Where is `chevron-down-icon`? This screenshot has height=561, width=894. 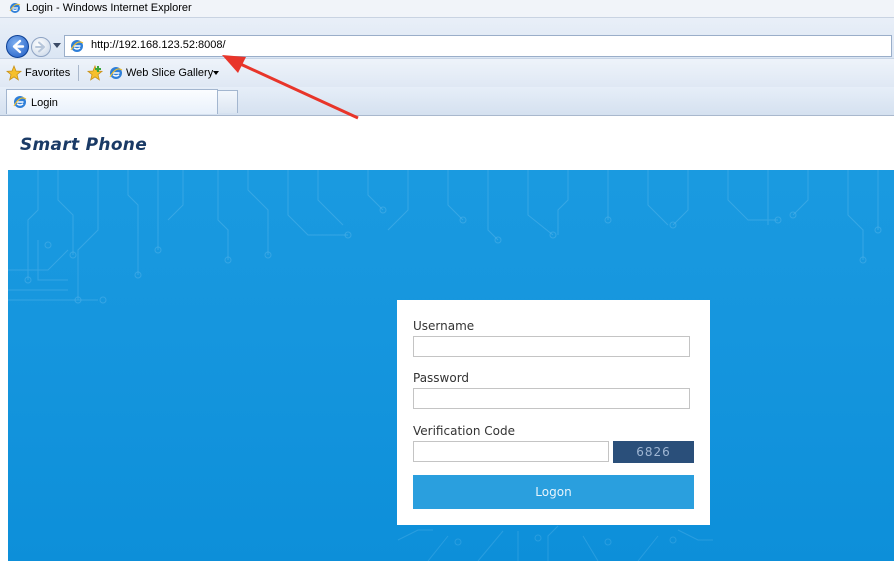
chevron-down-icon is located at coordinates (216, 73).